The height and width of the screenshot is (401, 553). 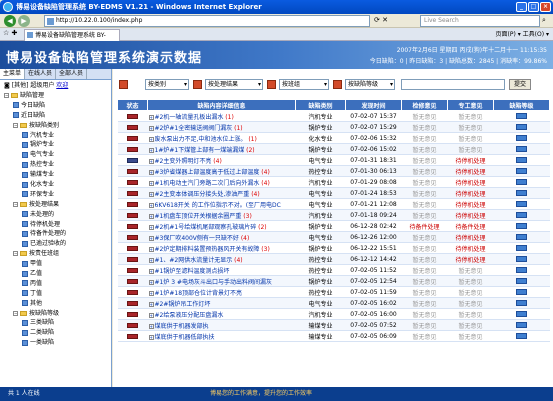 What do you see at coordinates (55, 106) in the screenshot?
I see `tree-item: 今日缺陷` at bounding box center [55, 106].